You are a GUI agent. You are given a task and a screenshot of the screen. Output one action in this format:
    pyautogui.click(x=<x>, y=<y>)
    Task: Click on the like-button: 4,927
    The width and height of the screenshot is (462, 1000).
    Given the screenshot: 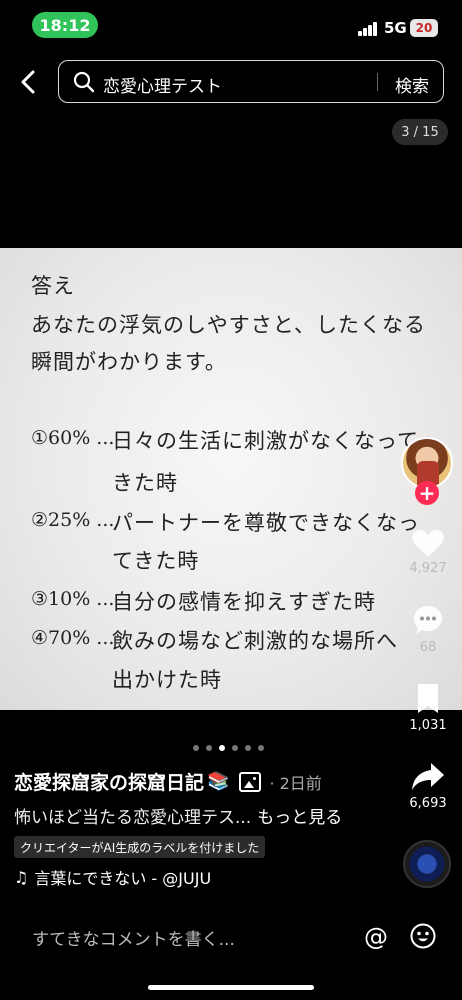 What is the action you would take?
    pyautogui.click(x=428, y=552)
    